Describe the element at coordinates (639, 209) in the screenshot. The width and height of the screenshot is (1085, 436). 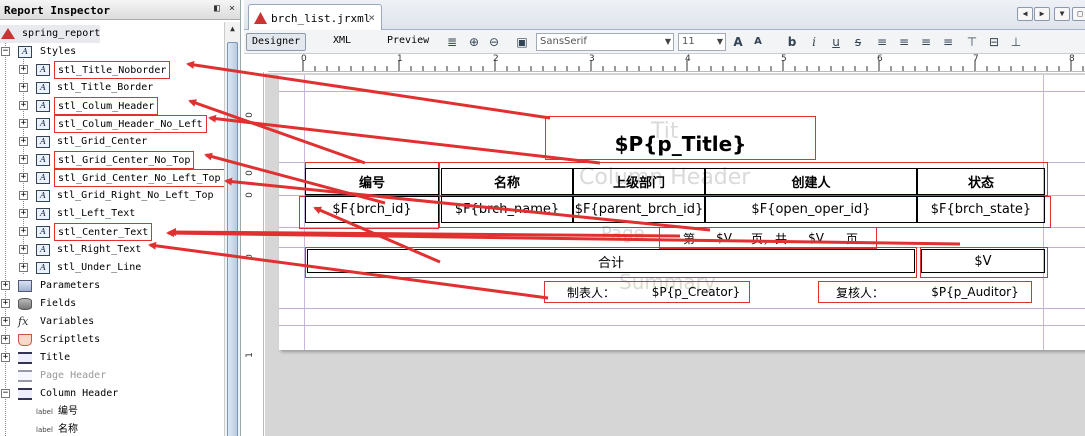
I see `detail-field-cell: $F{parent_brch_id}` at that location.